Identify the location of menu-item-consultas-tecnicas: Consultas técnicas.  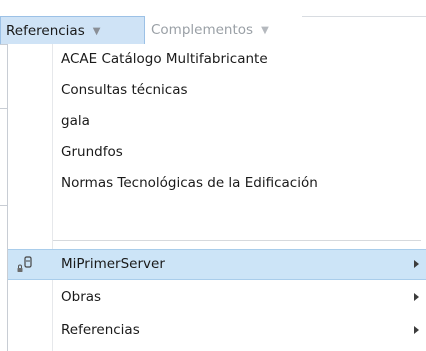
(217, 90).